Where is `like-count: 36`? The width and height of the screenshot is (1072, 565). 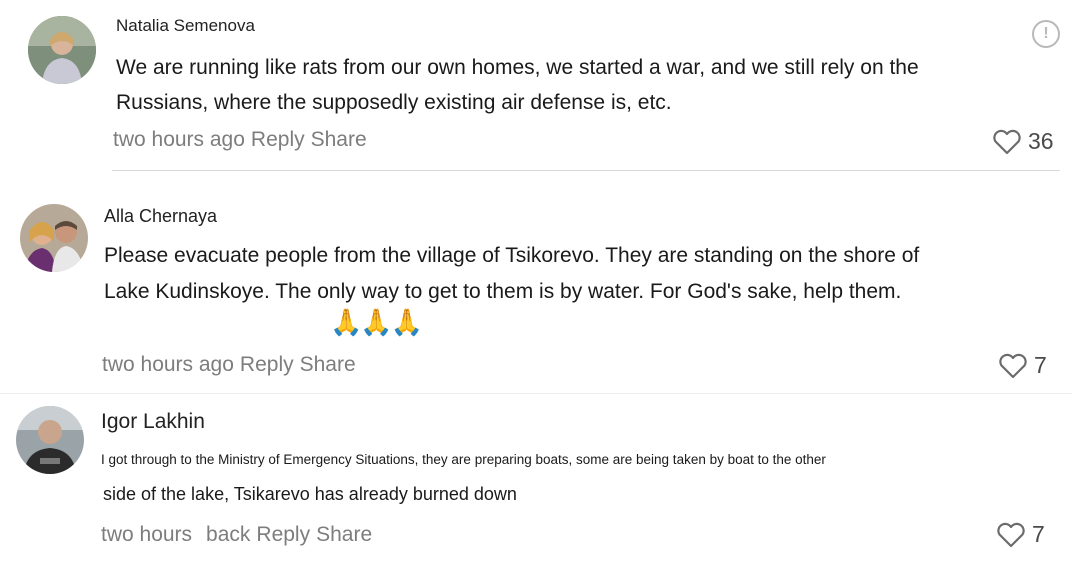 like-count: 36 is located at coordinates (1041, 141).